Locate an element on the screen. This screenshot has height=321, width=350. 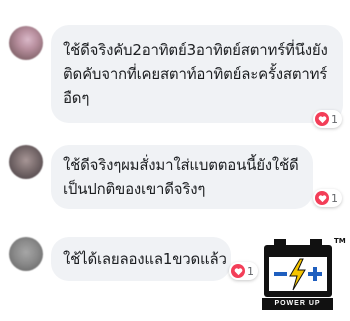
trademark-mark: TM is located at coordinates (340, 241).